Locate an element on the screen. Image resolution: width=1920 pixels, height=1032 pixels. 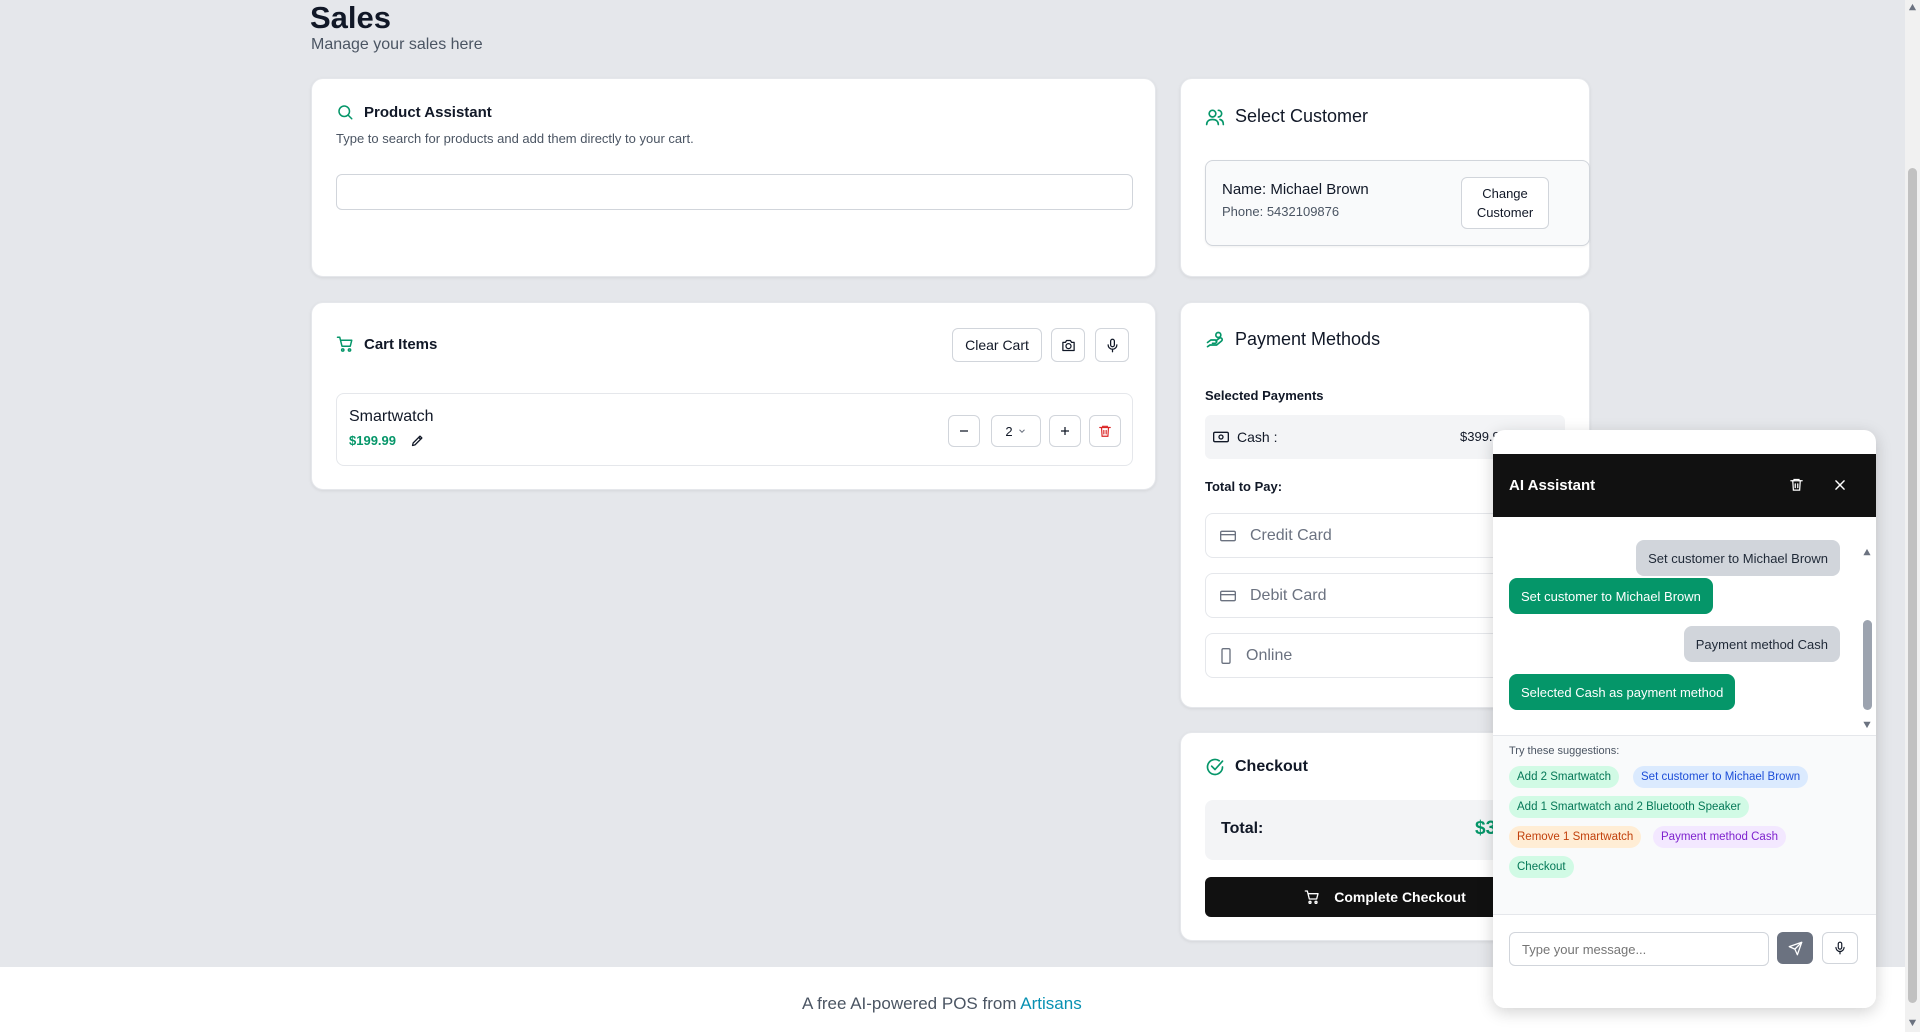
quantity-select: 2 is located at coordinates (1016, 431).